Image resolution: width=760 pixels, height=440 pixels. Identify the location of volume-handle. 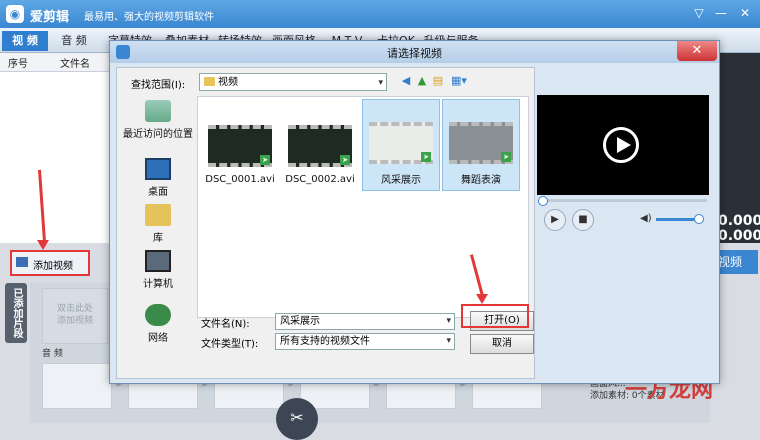
(699, 219).